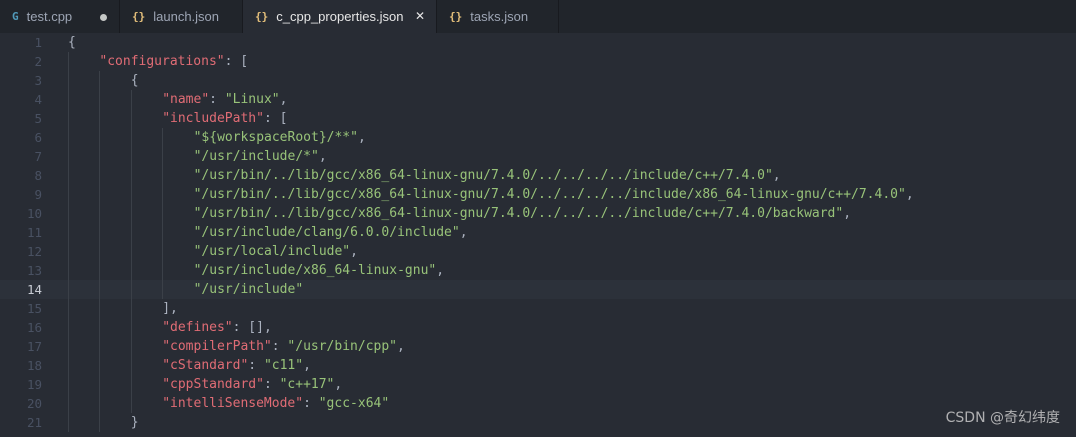 The height and width of the screenshot is (437, 1076). Describe the element at coordinates (538, 289) in the screenshot. I see `code-line: 14 "/usr/include"` at that location.